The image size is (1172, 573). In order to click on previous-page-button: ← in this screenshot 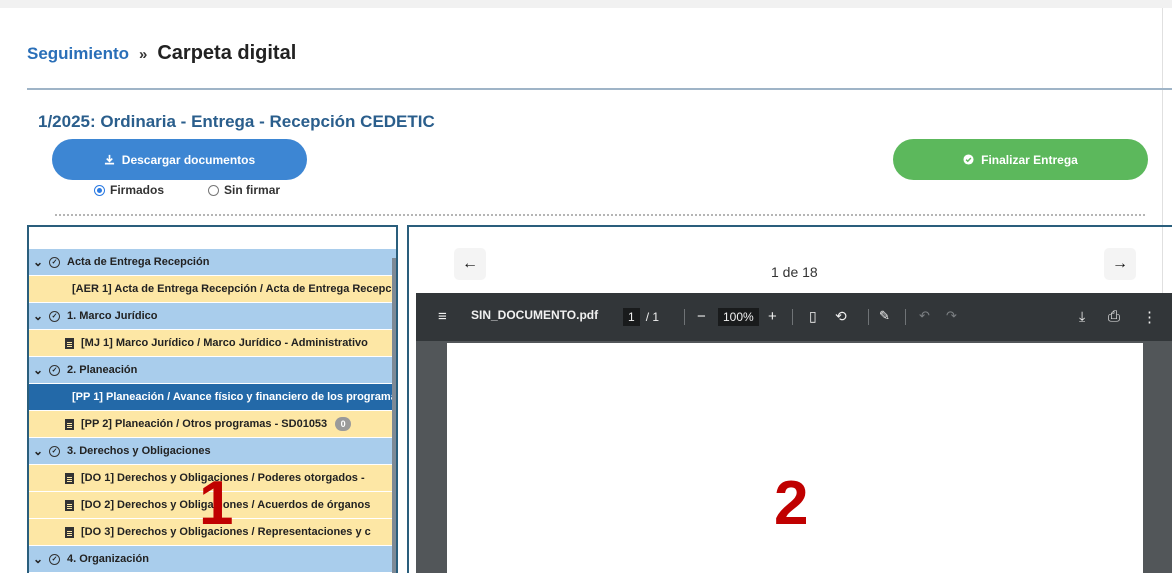, I will do `click(470, 264)`.